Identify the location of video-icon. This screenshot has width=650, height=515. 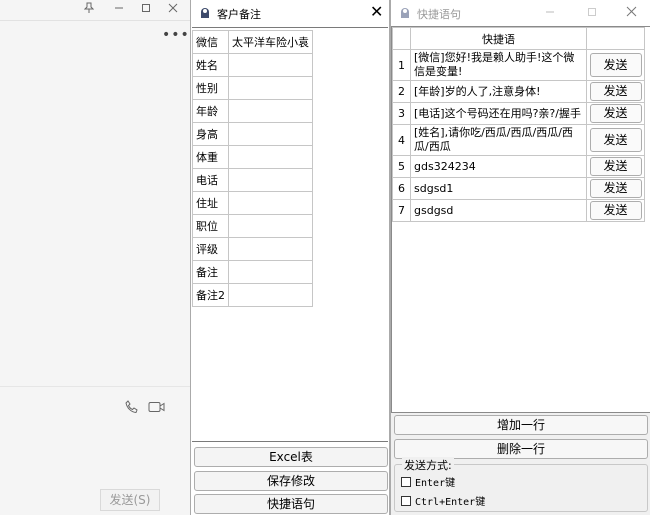
(157, 408).